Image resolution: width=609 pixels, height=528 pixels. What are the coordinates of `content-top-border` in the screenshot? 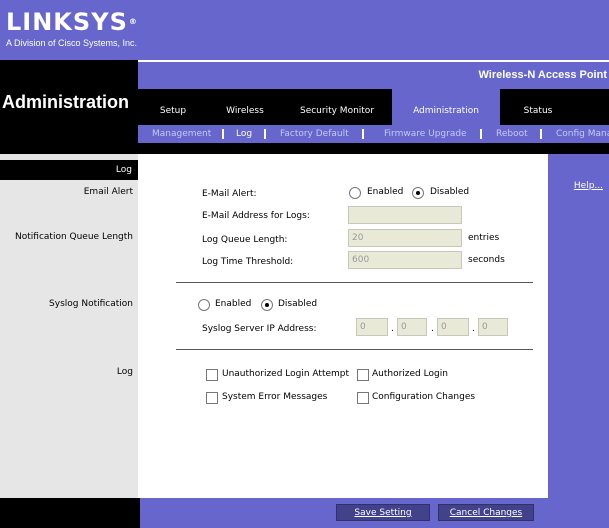 It's located at (373, 148).